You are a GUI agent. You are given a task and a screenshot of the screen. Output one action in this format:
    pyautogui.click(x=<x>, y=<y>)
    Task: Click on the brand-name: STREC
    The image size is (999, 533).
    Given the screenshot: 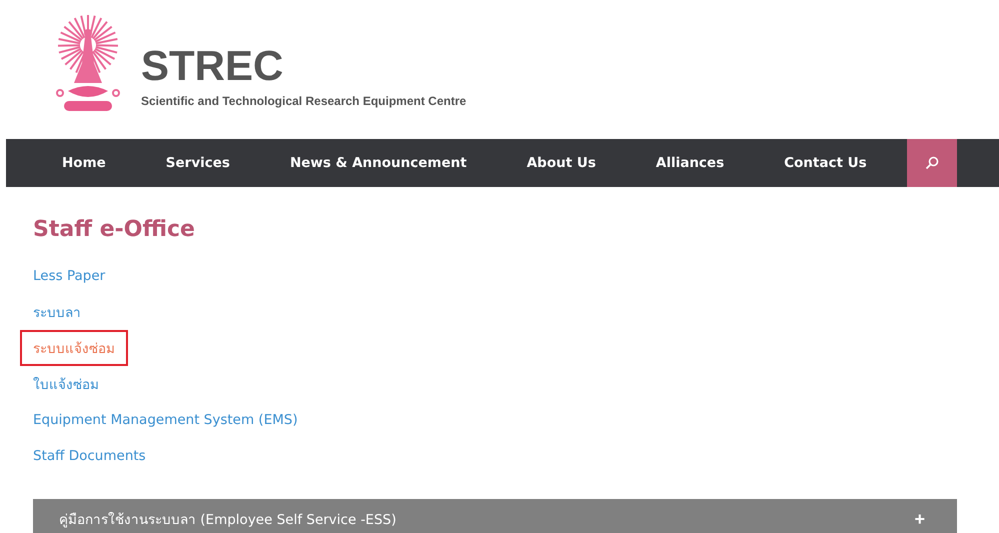 What is the action you would take?
    pyautogui.click(x=212, y=66)
    